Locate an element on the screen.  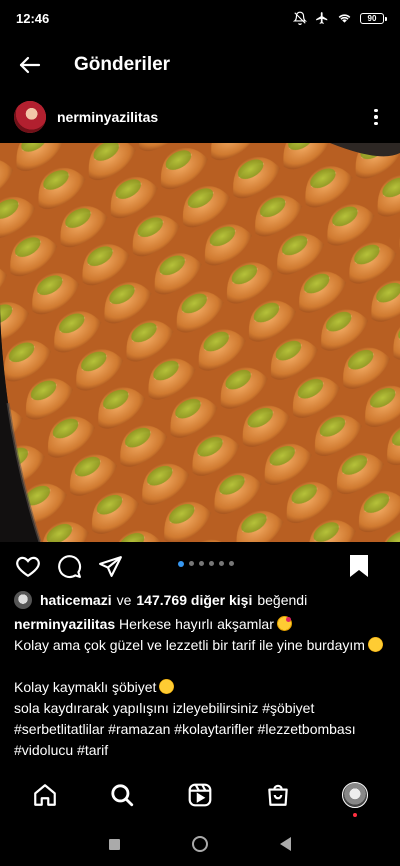
notification-dot is located at coordinates (355, 815).